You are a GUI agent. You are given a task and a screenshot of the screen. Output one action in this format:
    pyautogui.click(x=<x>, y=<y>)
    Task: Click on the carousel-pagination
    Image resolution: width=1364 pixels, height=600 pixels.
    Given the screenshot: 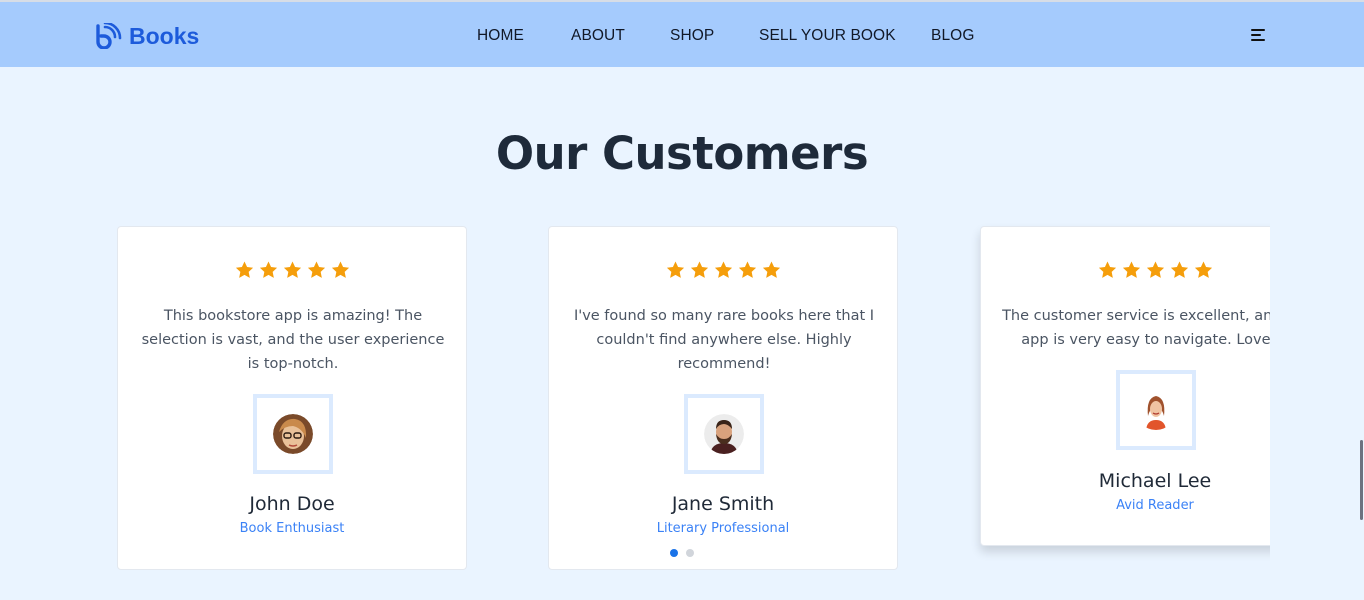 What is the action you would take?
    pyautogui.click(x=682, y=553)
    